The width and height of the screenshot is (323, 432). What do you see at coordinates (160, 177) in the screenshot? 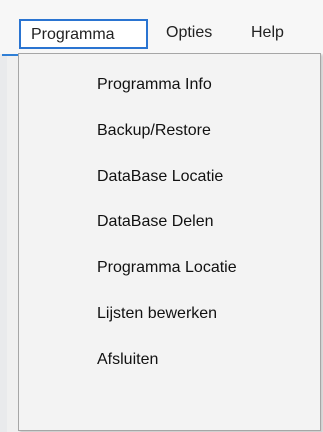
I see `menu-item-database-locatie: DataBase Locatie` at bounding box center [160, 177].